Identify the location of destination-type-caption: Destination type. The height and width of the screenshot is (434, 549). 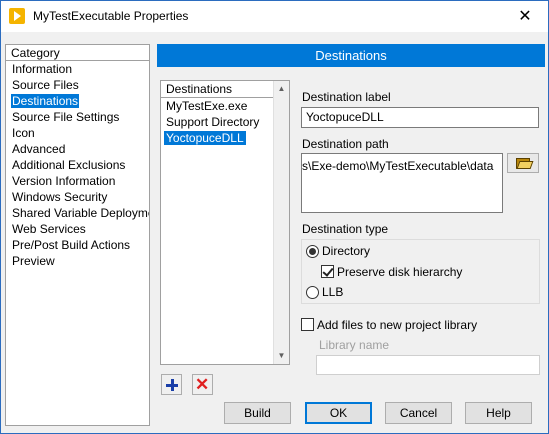
(345, 229).